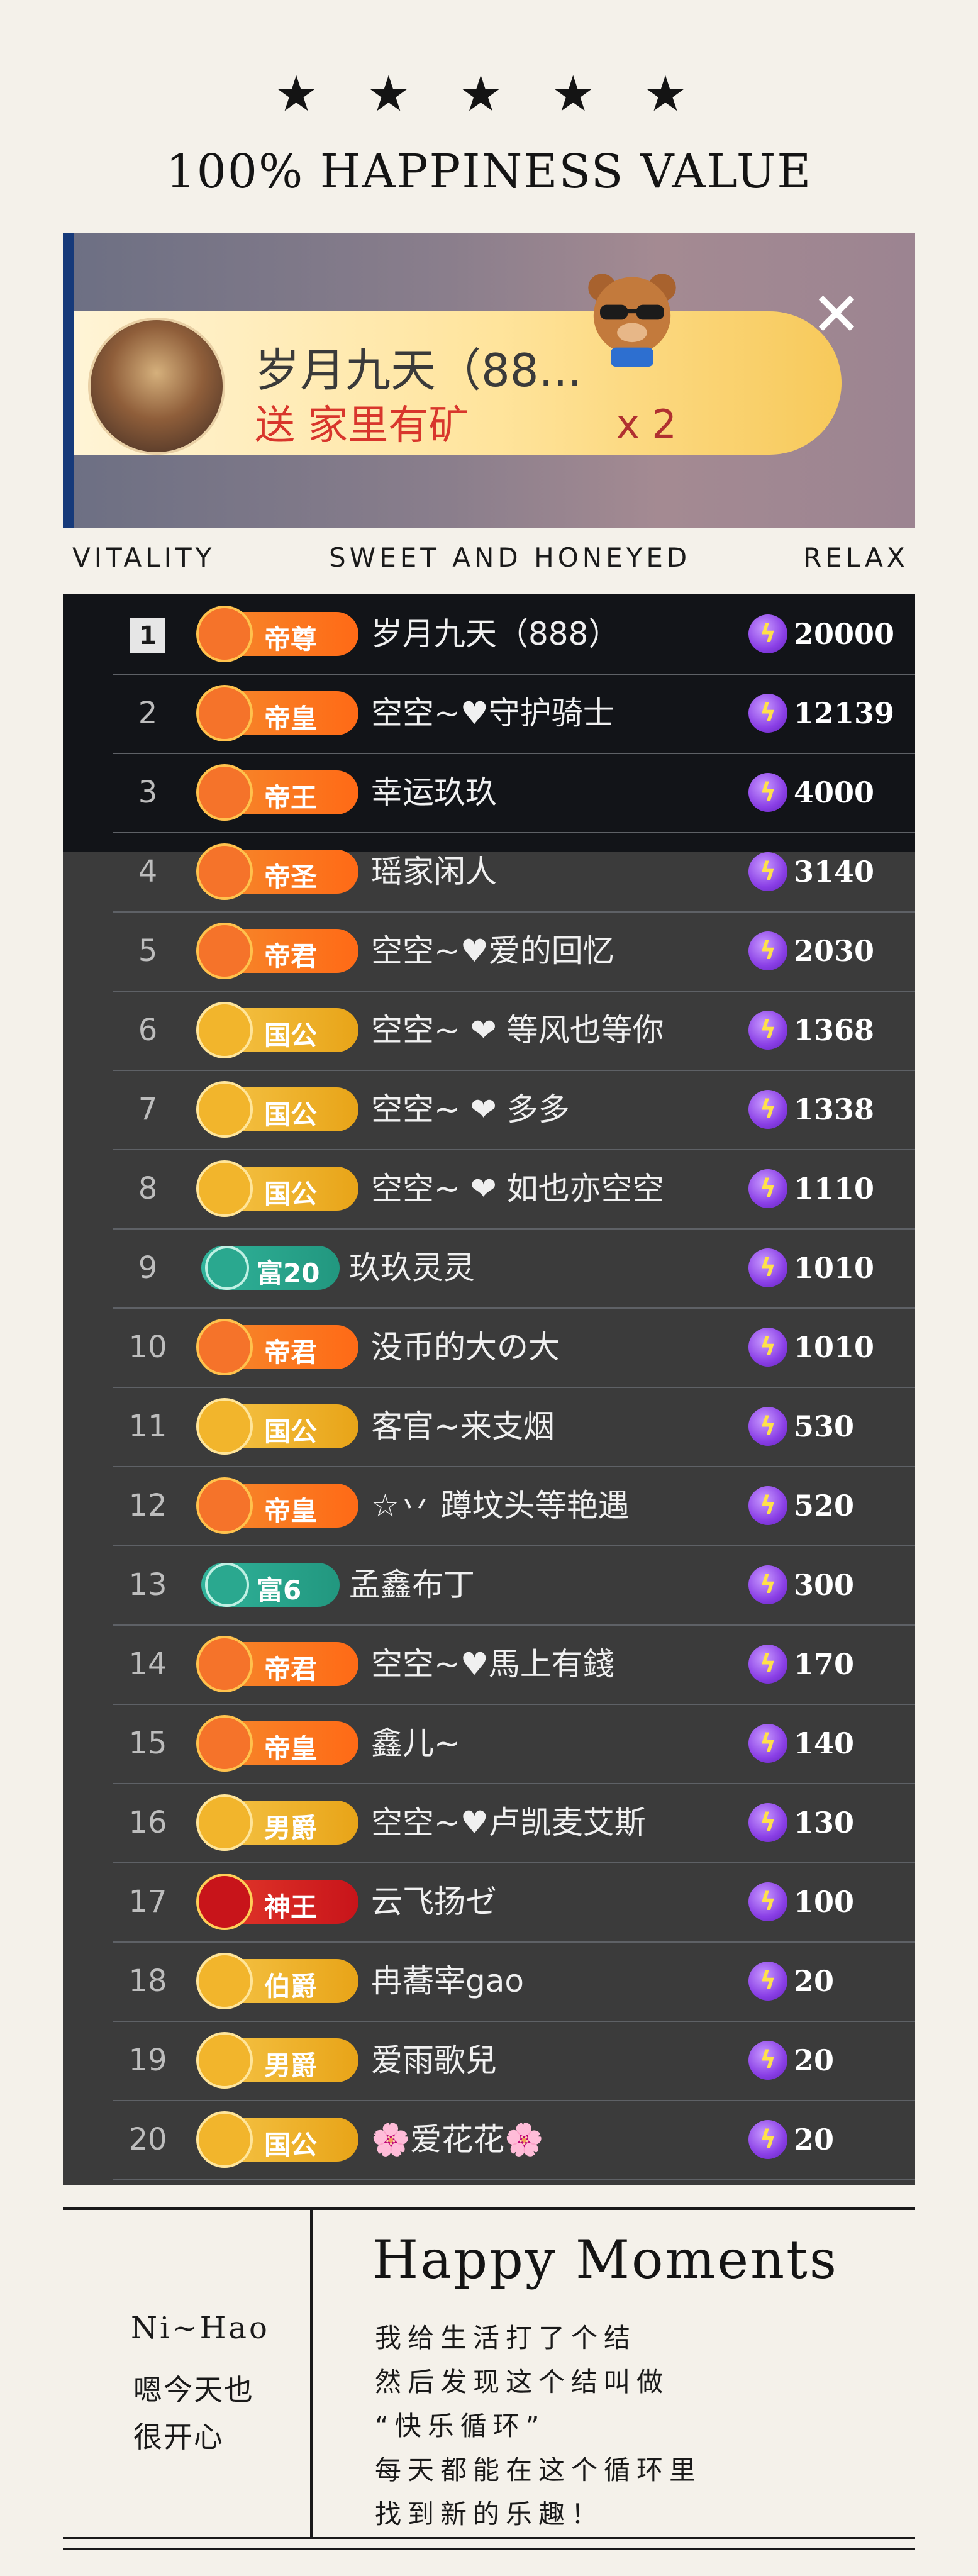 This screenshot has width=978, height=2576. Describe the element at coordinates (277, 792) in the screenshot. I see `rank-badge: 帝王` at that location.